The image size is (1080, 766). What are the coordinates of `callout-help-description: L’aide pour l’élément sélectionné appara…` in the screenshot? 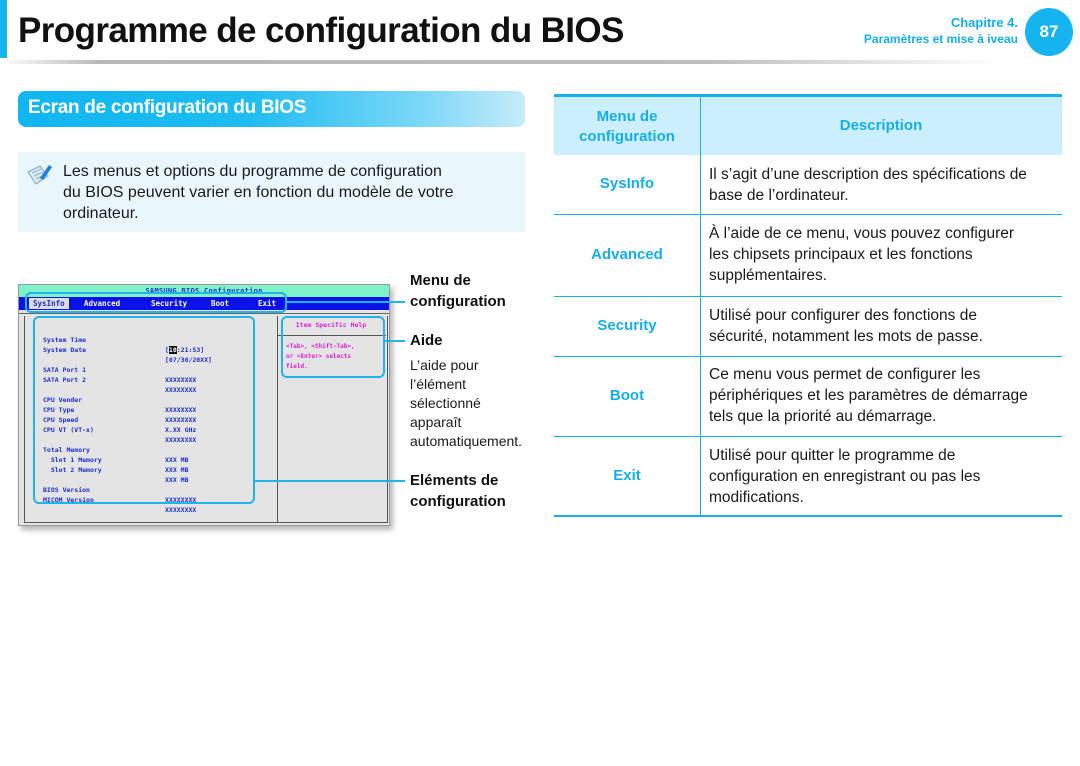 It's located at (466, 403).